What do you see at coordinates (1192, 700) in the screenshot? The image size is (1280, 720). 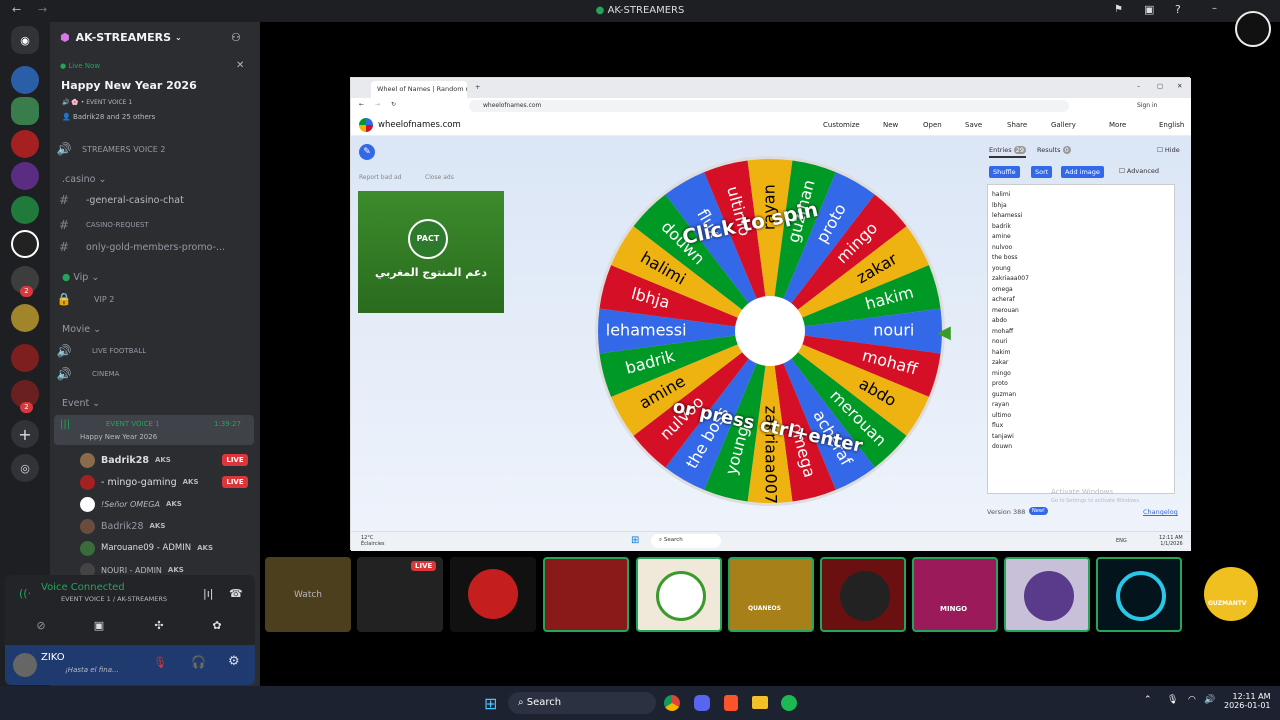 I see `wifi-icon: ◠` at bounding box center [1192, 700].